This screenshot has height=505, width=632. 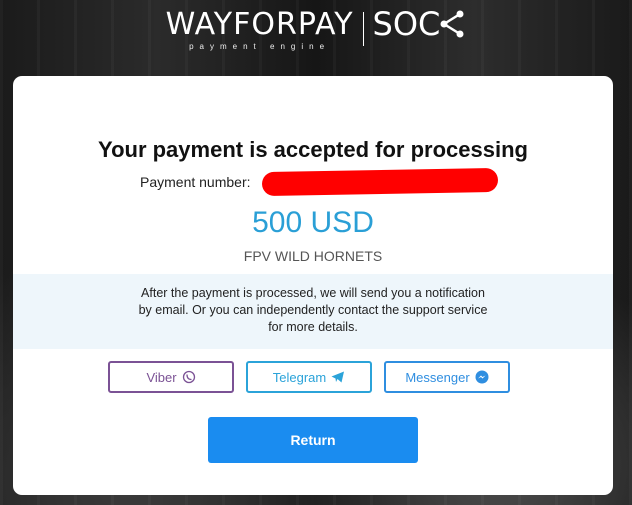 I want to click on payment-number-label: Payment number:, so click(x=195, y=182).